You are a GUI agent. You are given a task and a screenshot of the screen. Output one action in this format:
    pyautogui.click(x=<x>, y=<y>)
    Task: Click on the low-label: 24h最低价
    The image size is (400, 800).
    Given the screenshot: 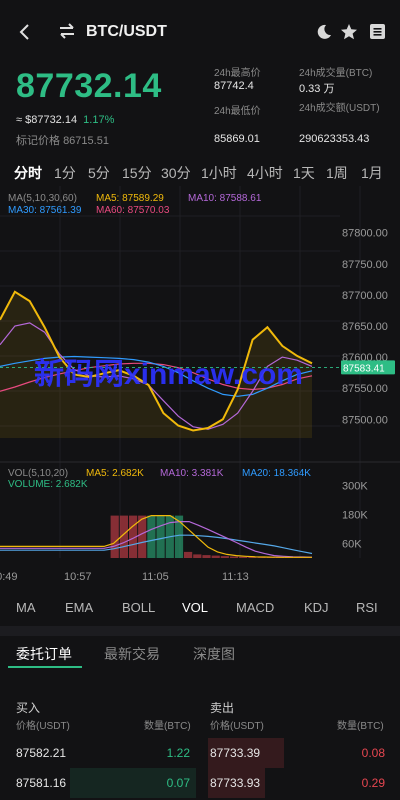 What is the action you would take?
    pyautogui.click(x=237, y=111)
    